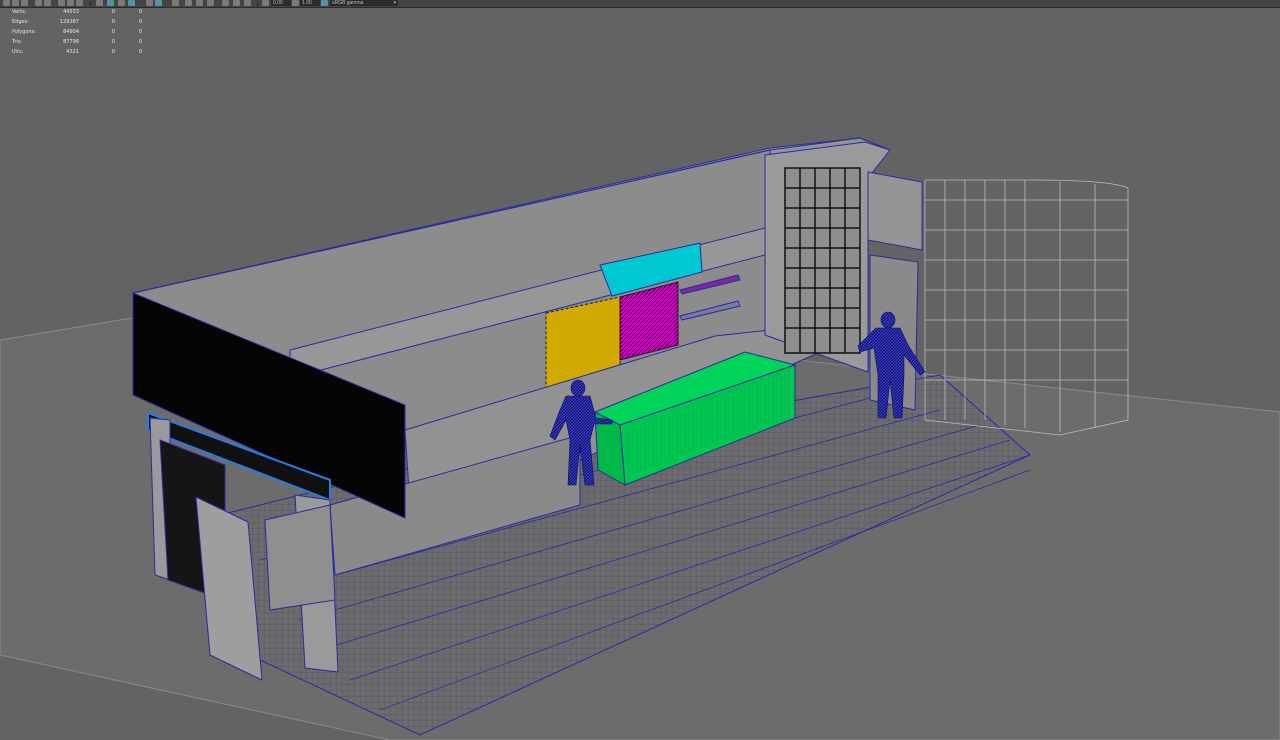 The width and height of the screenshot is (1280, 740). I want to click on camera-icon, so click(70, 3).